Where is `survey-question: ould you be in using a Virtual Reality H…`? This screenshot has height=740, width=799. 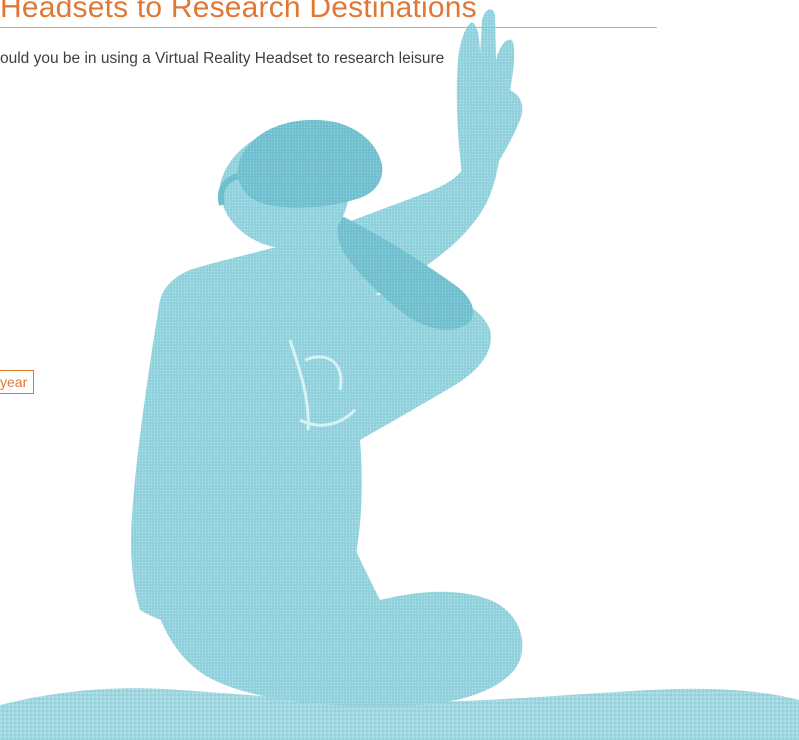 survey-question: ould you be in using a Virtual Reality H… is located at coordinates (222, 58).